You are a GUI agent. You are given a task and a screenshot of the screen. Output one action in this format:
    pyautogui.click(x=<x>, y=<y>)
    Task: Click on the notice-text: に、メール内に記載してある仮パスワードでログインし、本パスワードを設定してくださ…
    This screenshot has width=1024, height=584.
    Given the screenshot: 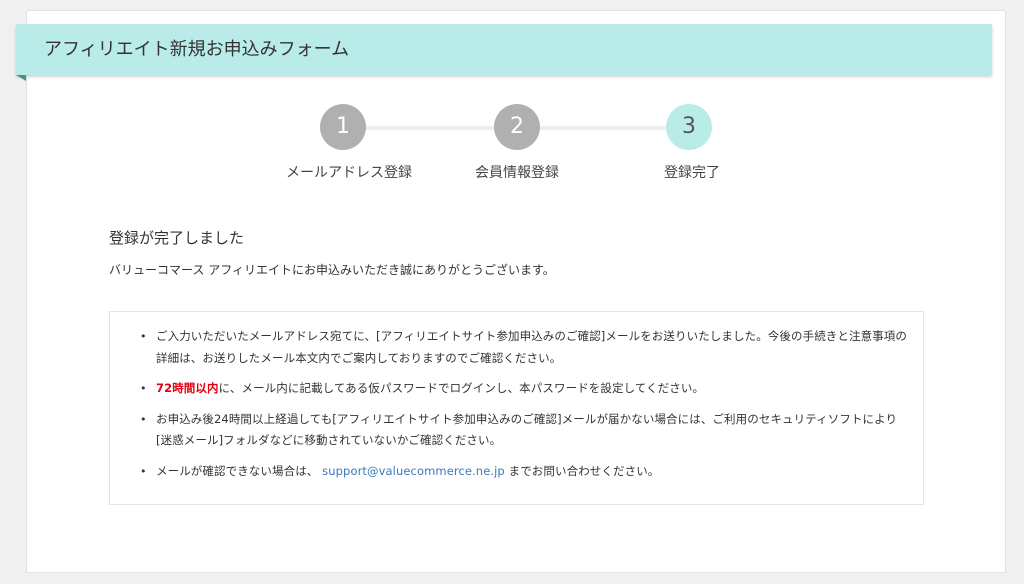 What is the action you would take?
    pyautogui.click(x=461, y=388)
    